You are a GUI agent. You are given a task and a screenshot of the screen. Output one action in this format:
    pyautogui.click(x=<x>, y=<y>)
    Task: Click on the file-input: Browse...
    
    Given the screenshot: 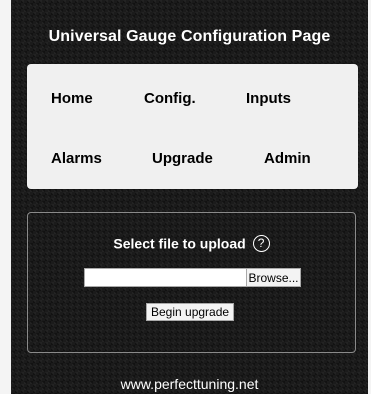 What is the action you would take?
    pyautogui.click(x=192, y=277)
    